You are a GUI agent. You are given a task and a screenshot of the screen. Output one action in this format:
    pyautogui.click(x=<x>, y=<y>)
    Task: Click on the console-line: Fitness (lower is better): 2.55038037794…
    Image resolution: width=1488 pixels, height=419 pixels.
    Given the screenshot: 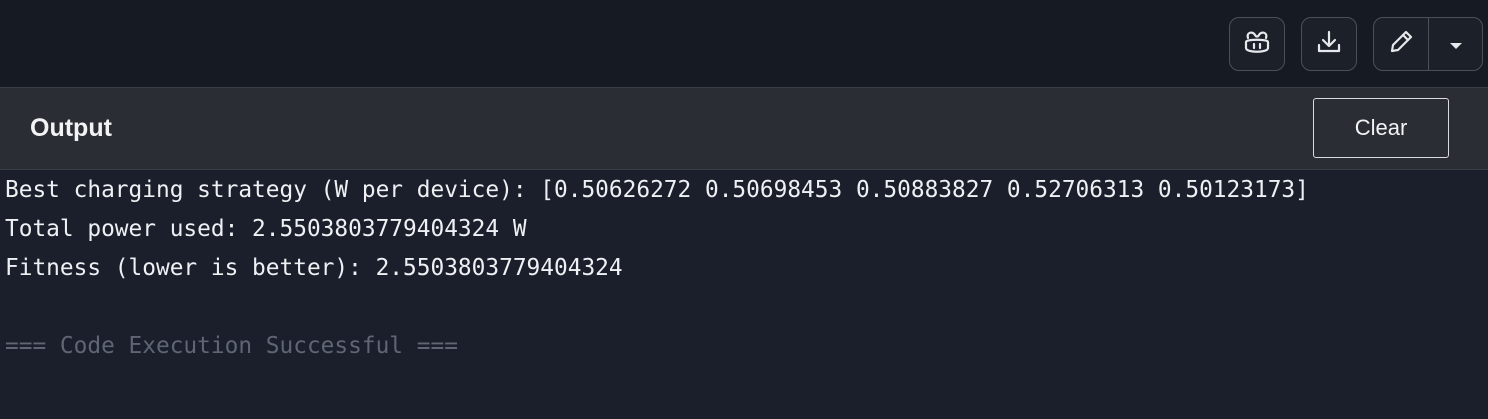 What is the action you would take?
    pyautogui.click(x=314, y=268)
    